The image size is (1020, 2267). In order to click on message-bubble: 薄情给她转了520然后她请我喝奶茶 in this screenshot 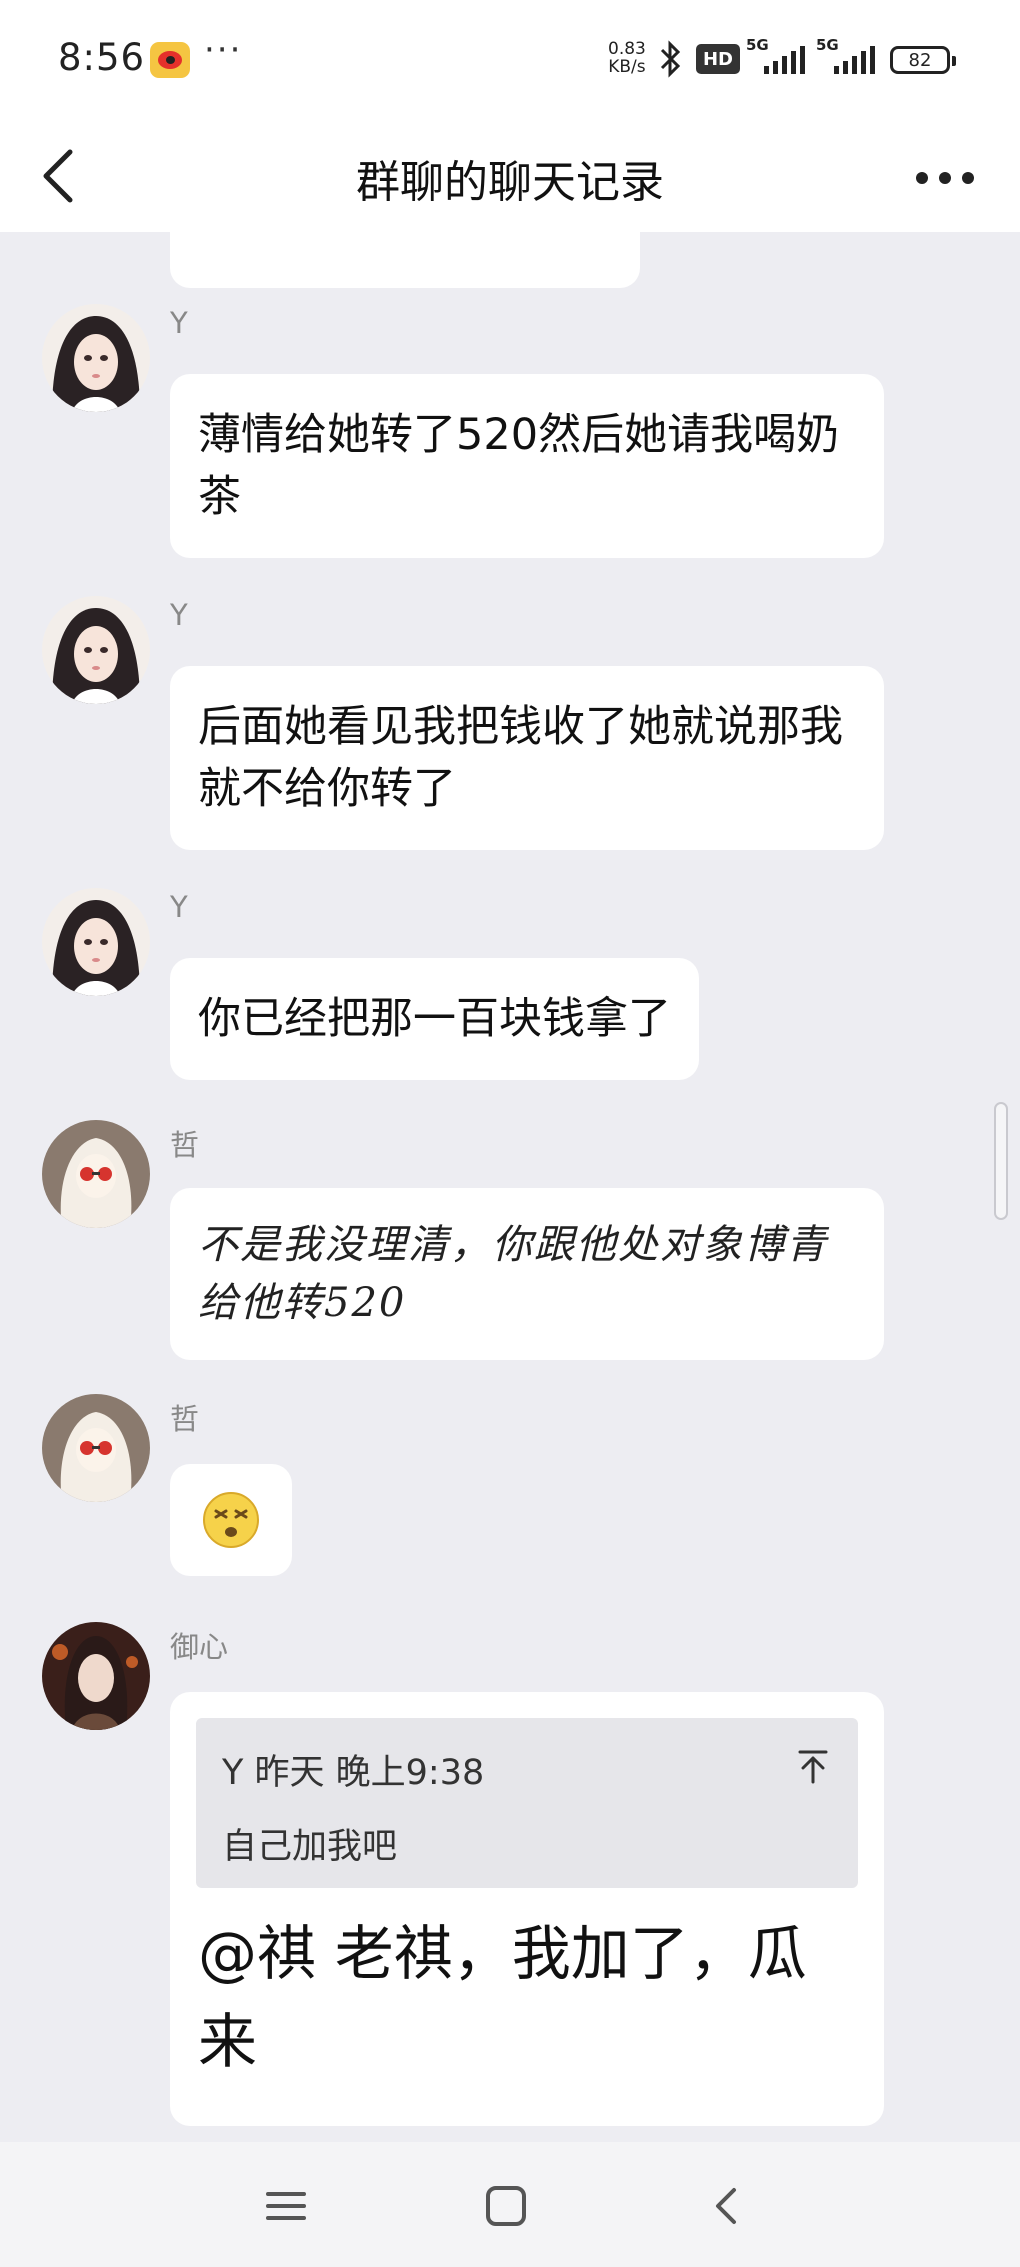, I will do `click(527, 466)`.